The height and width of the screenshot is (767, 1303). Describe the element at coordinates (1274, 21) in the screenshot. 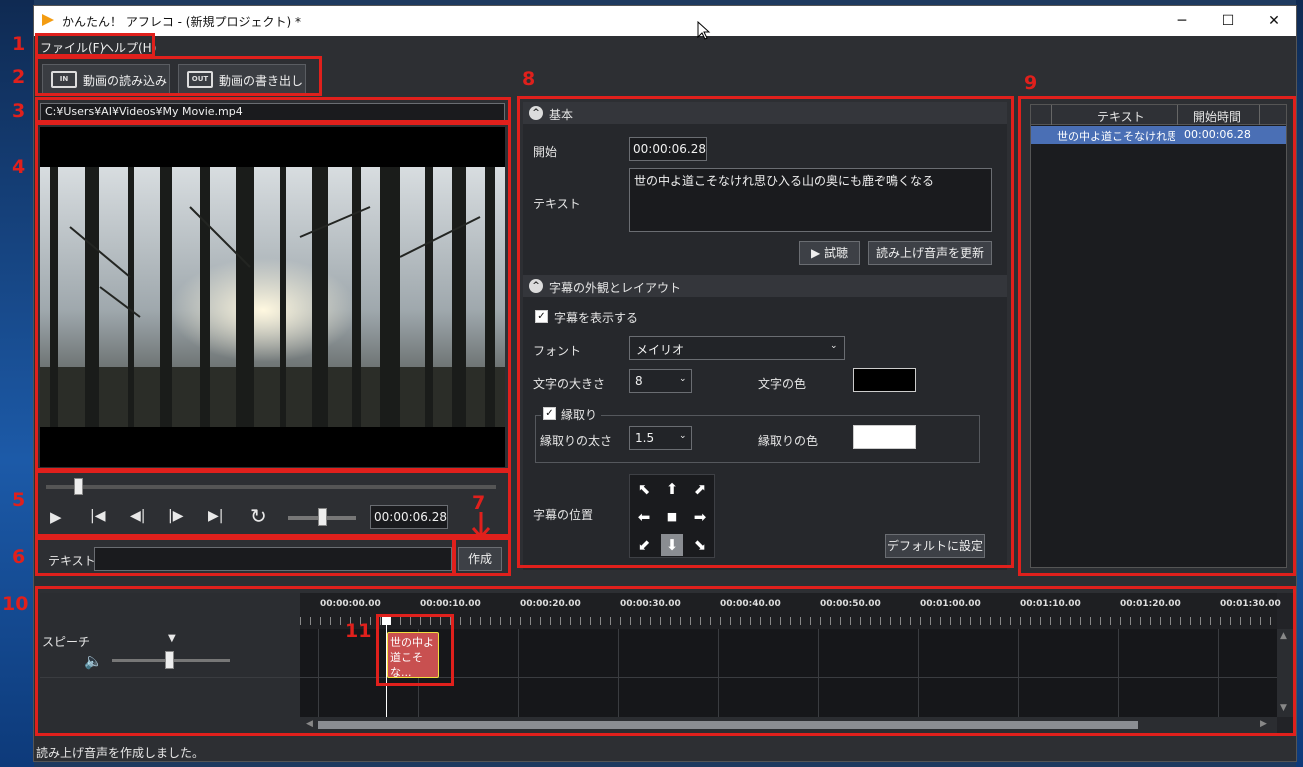

I see `close-button: ✕` at that location.